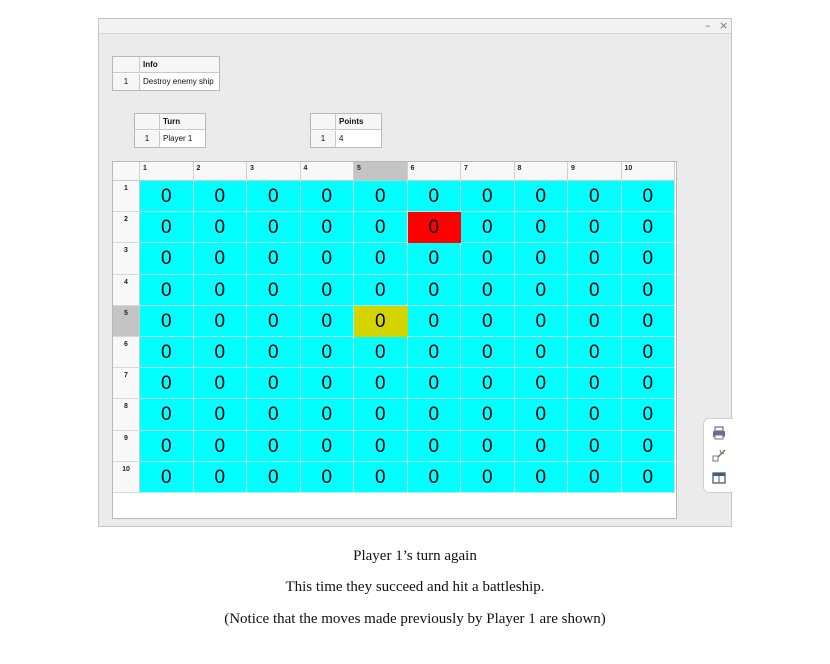 The image size is (830, 664). I want to click on row-header-2: 2, so click(126, 228).